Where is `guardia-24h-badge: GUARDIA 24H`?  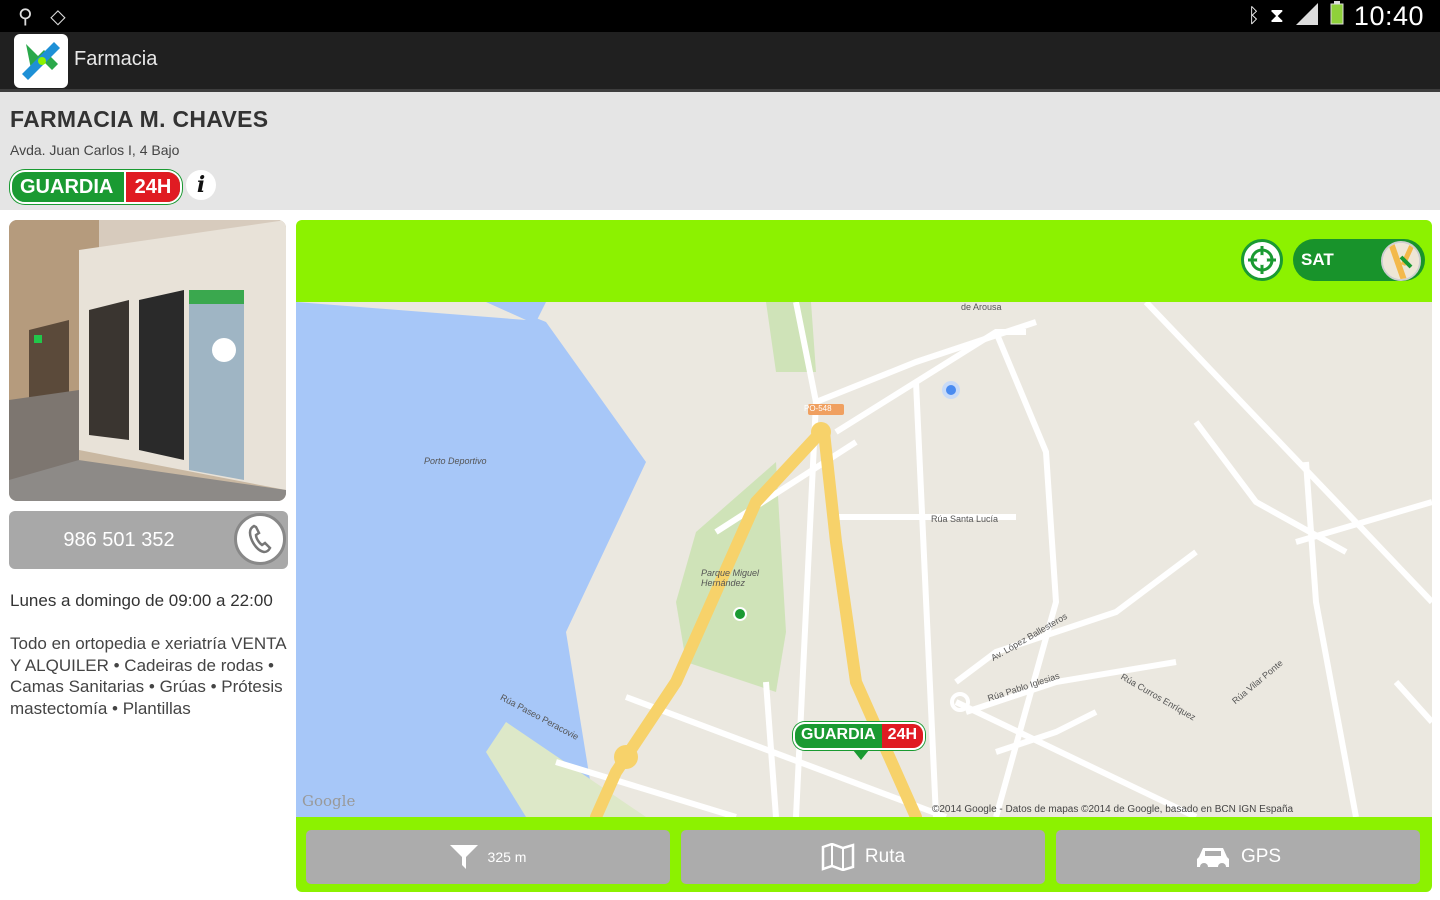
guardia-24h-badge: GUARDIA 24H is located at coordinates (96, 187).